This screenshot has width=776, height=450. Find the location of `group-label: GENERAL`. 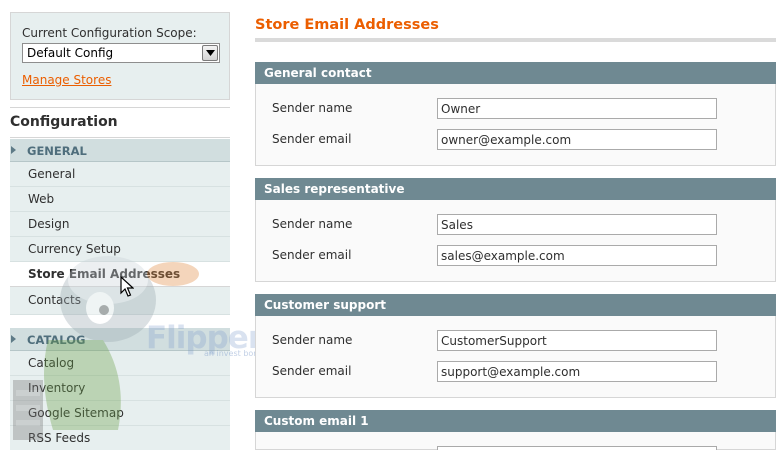

group-label: GENERAL is located at coordinates (57, 151).